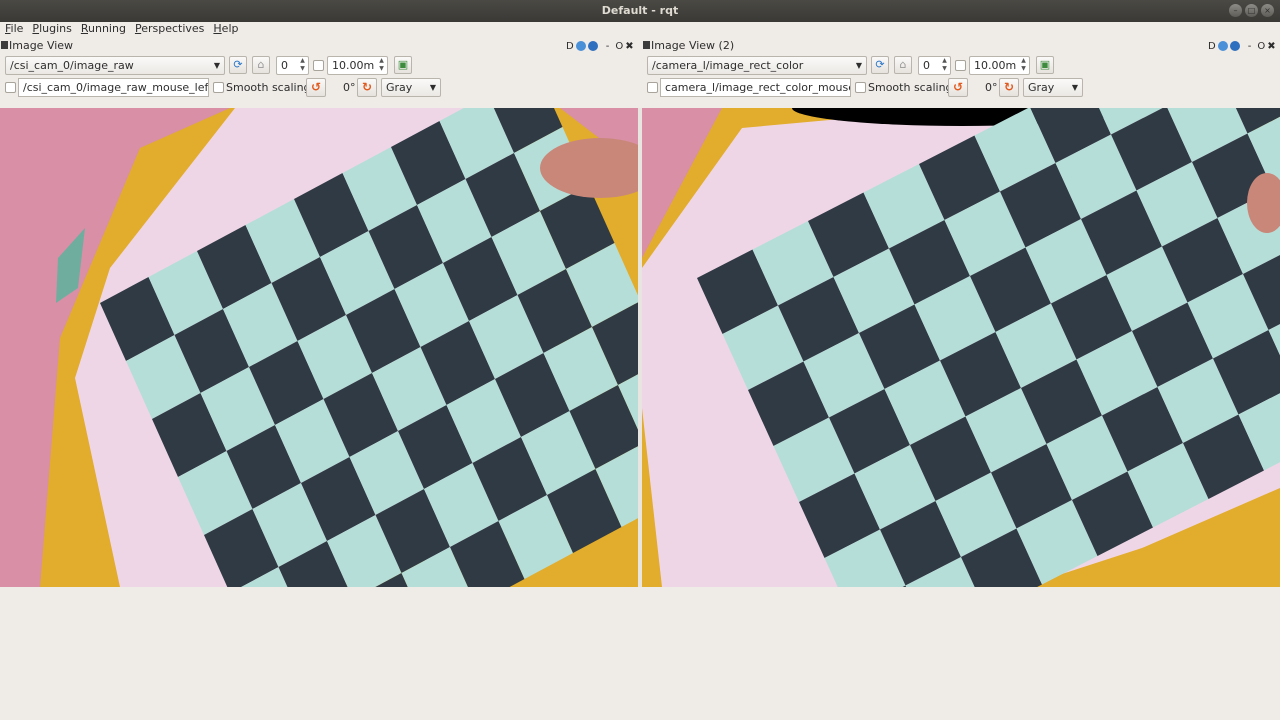 This screenshot has height=720, width=1280. I want to click on menu-bar: File Plugins Running Perspectives Help, so click(640, 30).